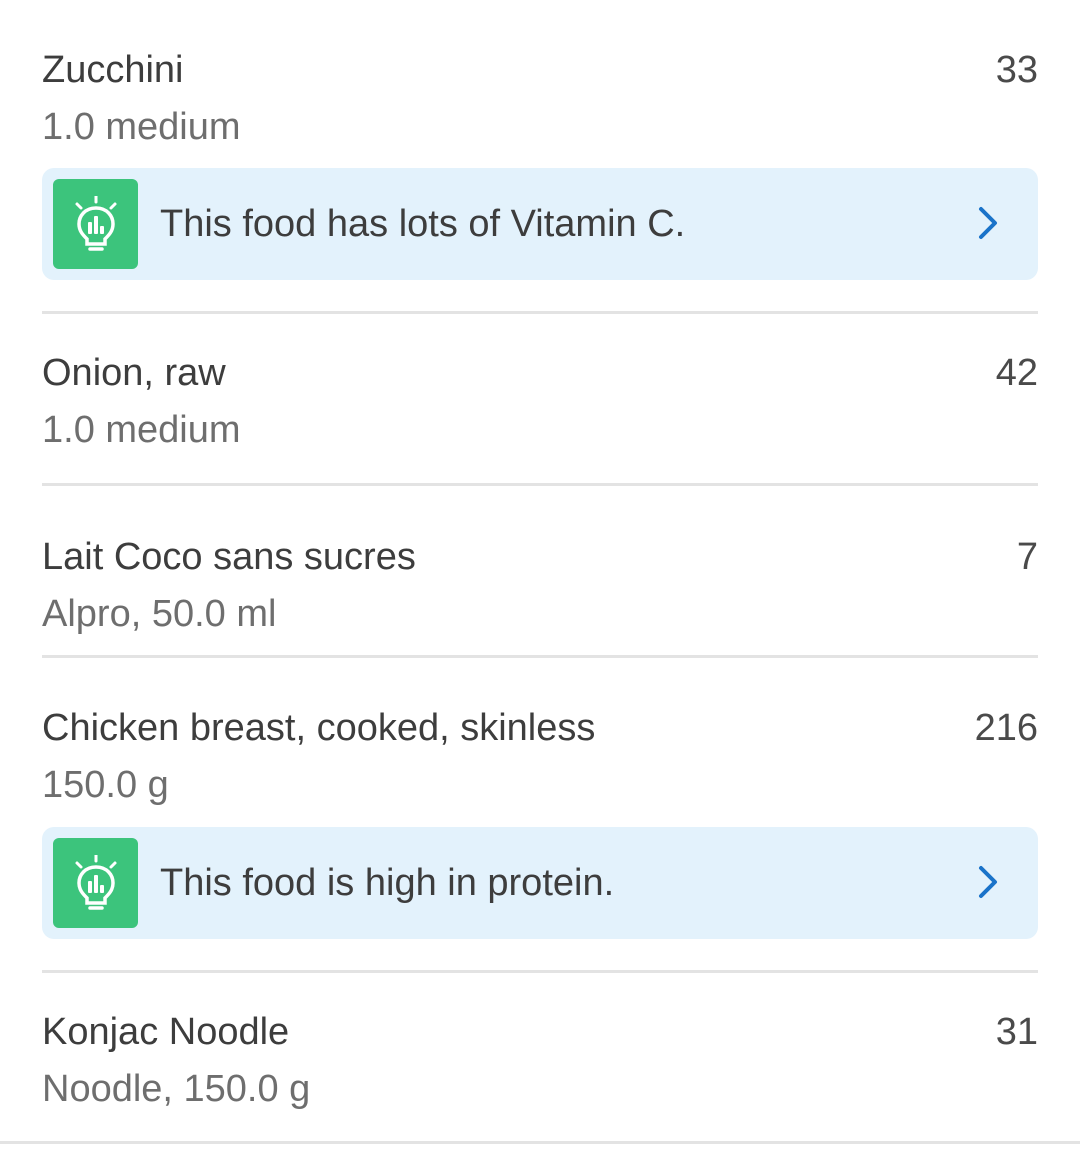  I want to click on food-name: Zucchini, so click(113, 70).